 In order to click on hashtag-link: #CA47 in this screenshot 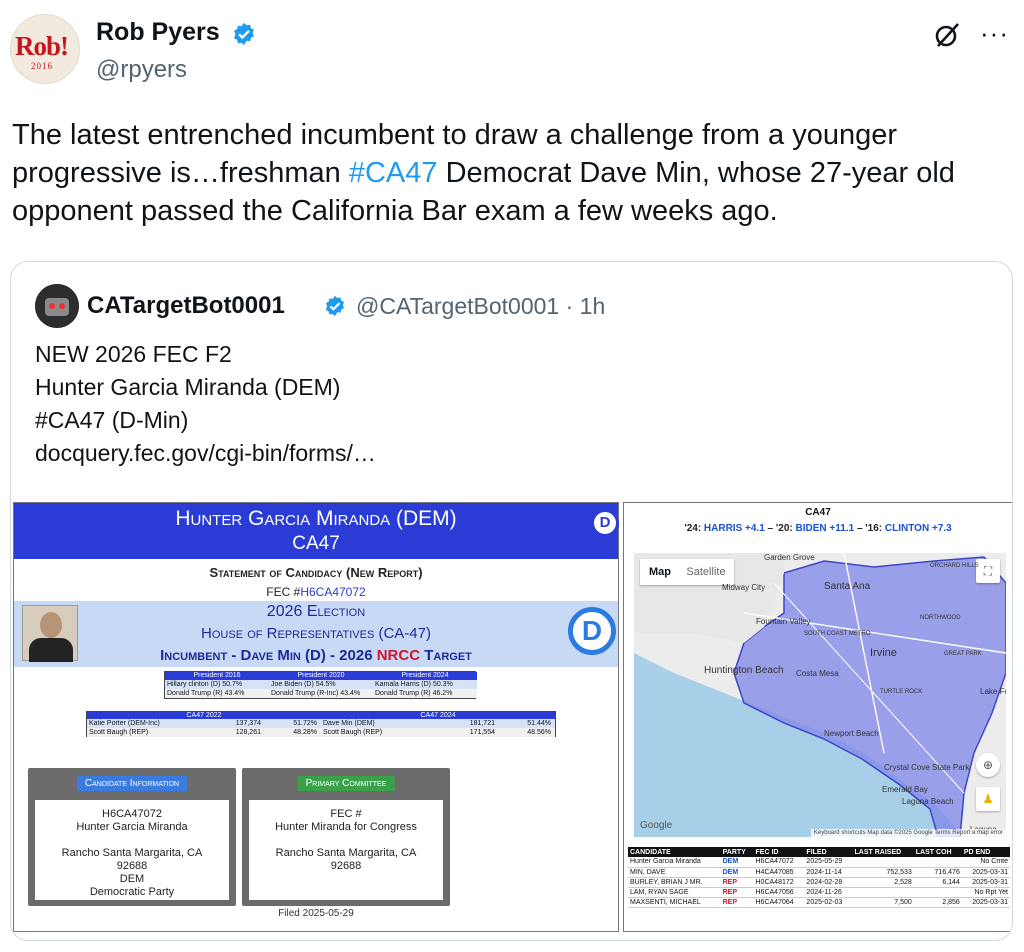, I will do `click(393, 173)`.